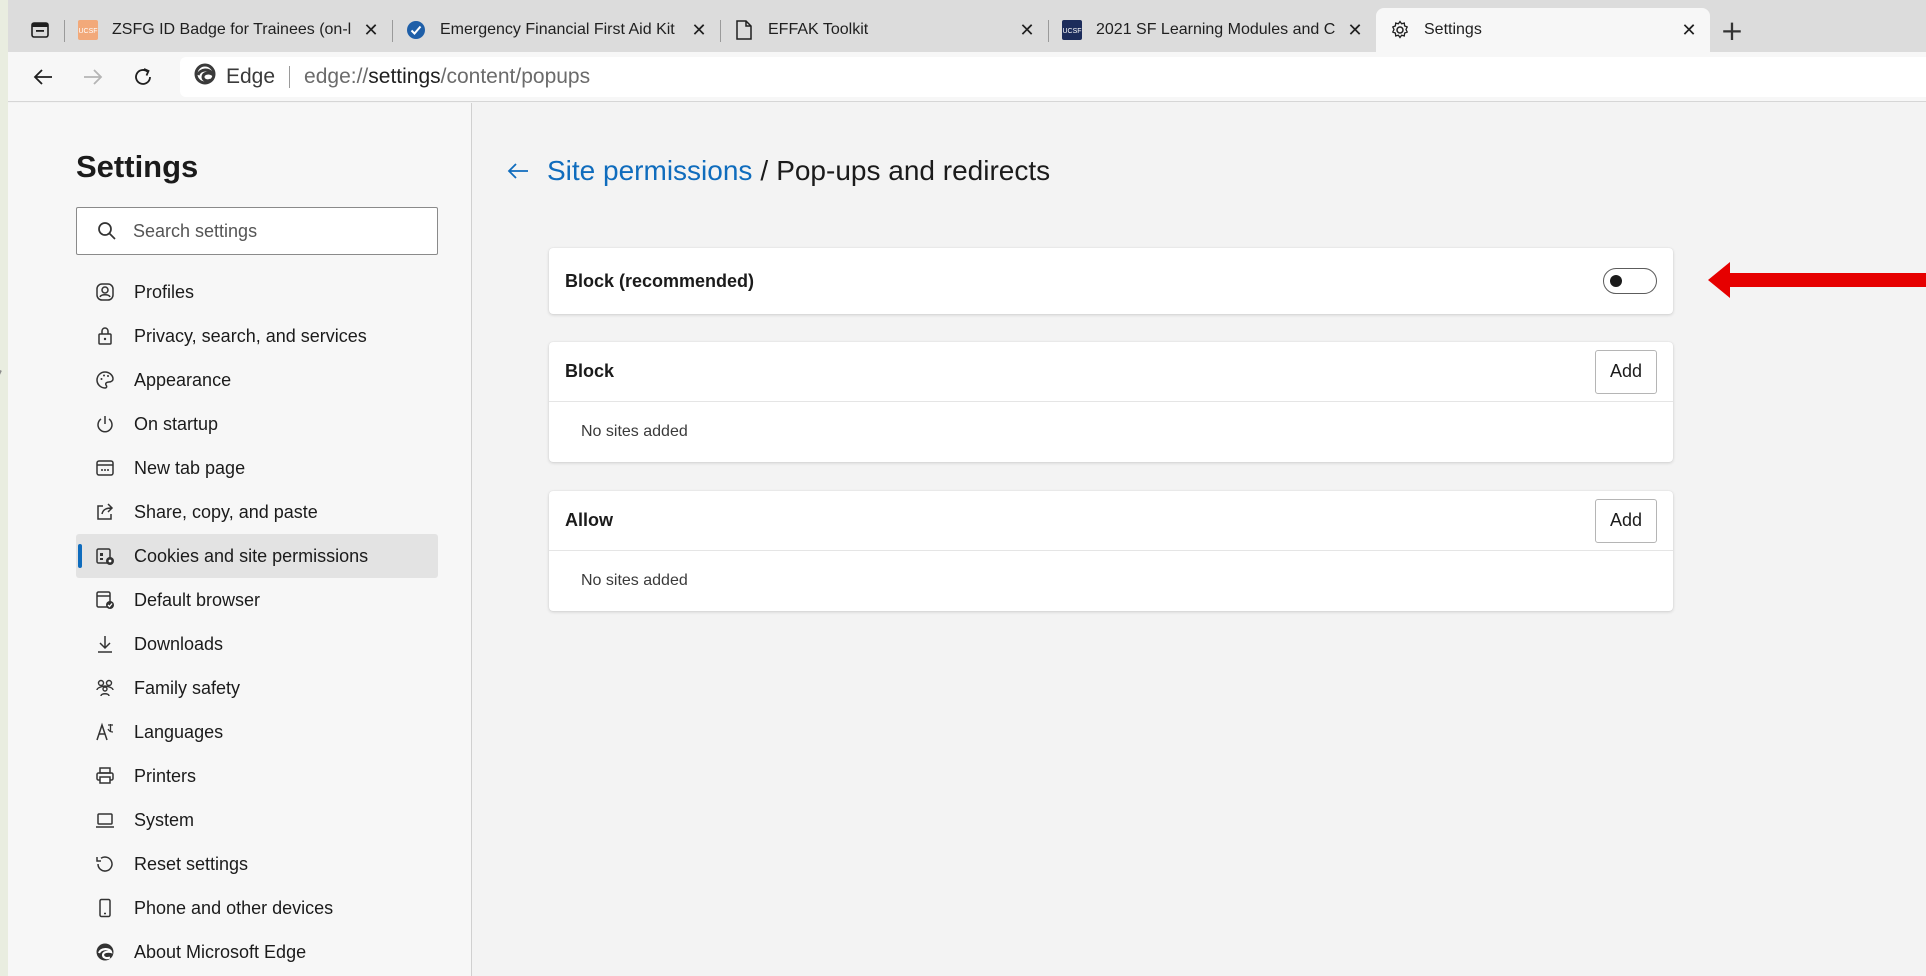  I want to click on sidebar-item-label: Privacy, search, and services, so click(250, 335).